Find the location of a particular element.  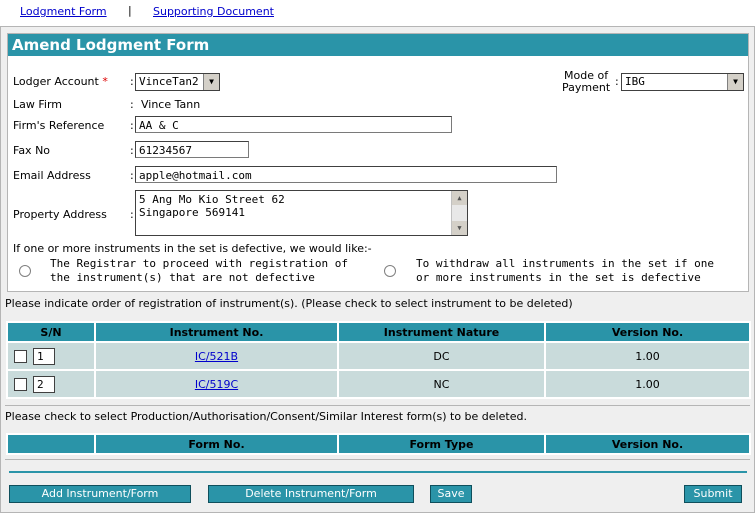

table-row: 2 IC/519C NC 1.00 is located at coordinates (378, 384).